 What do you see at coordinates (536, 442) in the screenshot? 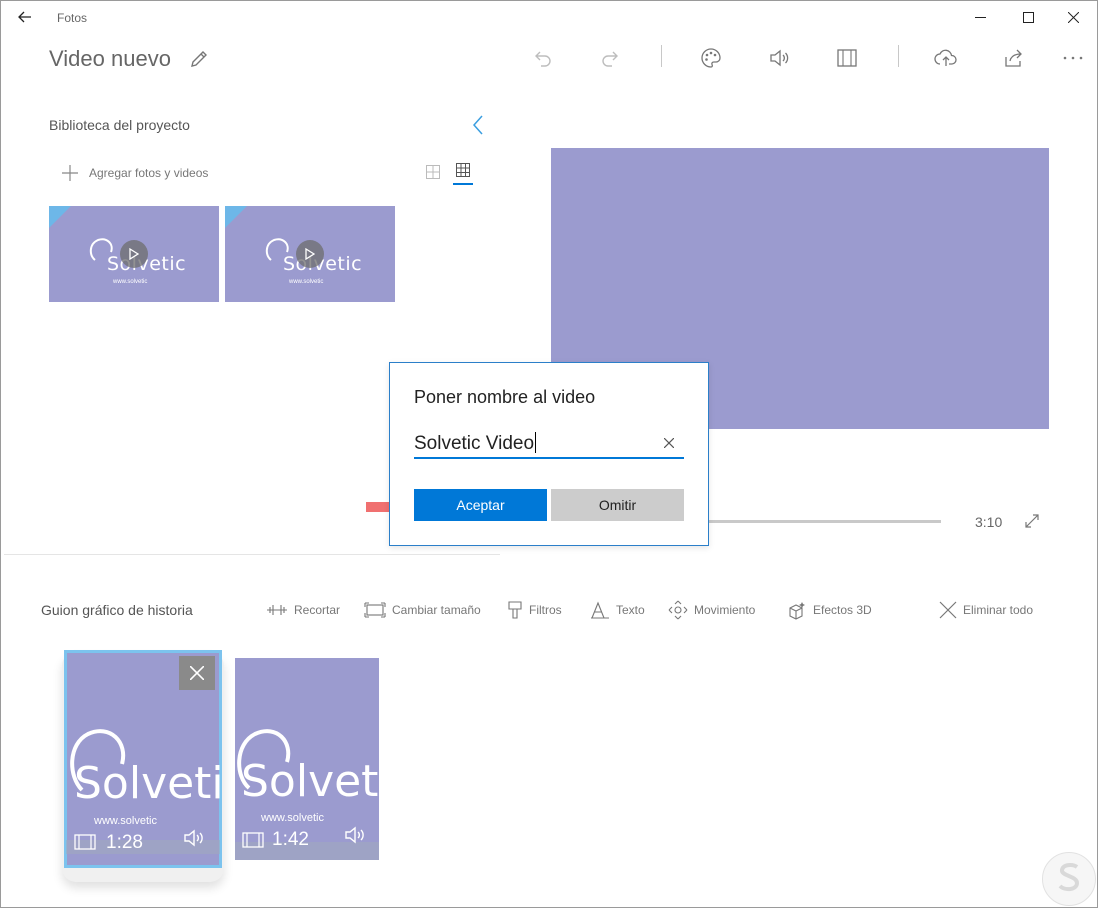
I see `text-caret` at bounding box center [536, 442].